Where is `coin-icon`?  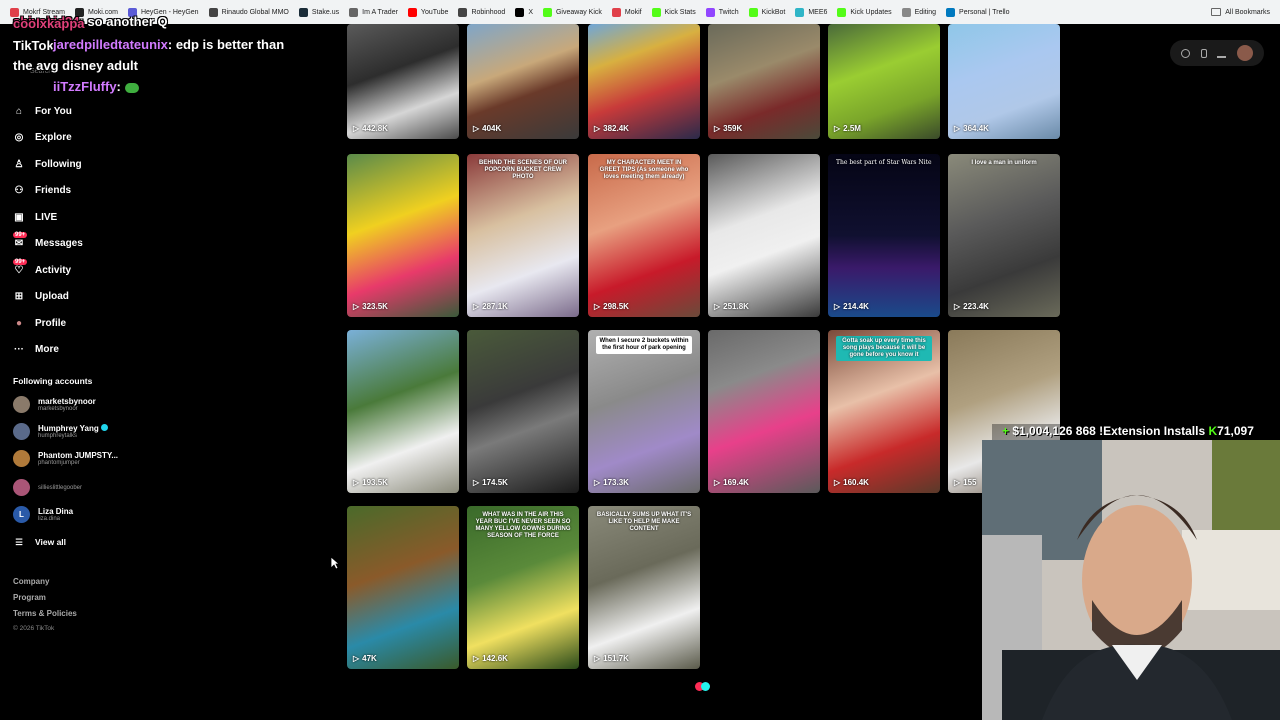
coin-icon is located at coordinates (1186, 53).